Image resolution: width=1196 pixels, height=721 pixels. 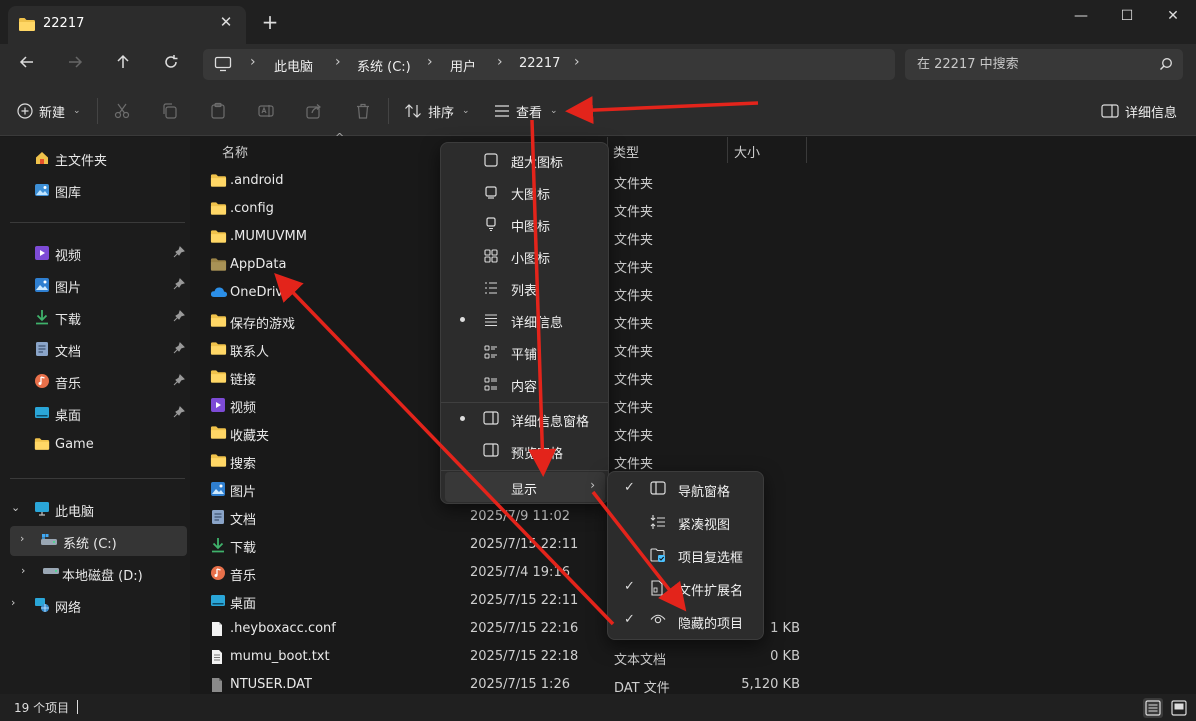 I want to click on menu-item-smalls-icon: 小图标, so click(x=525, y=256).